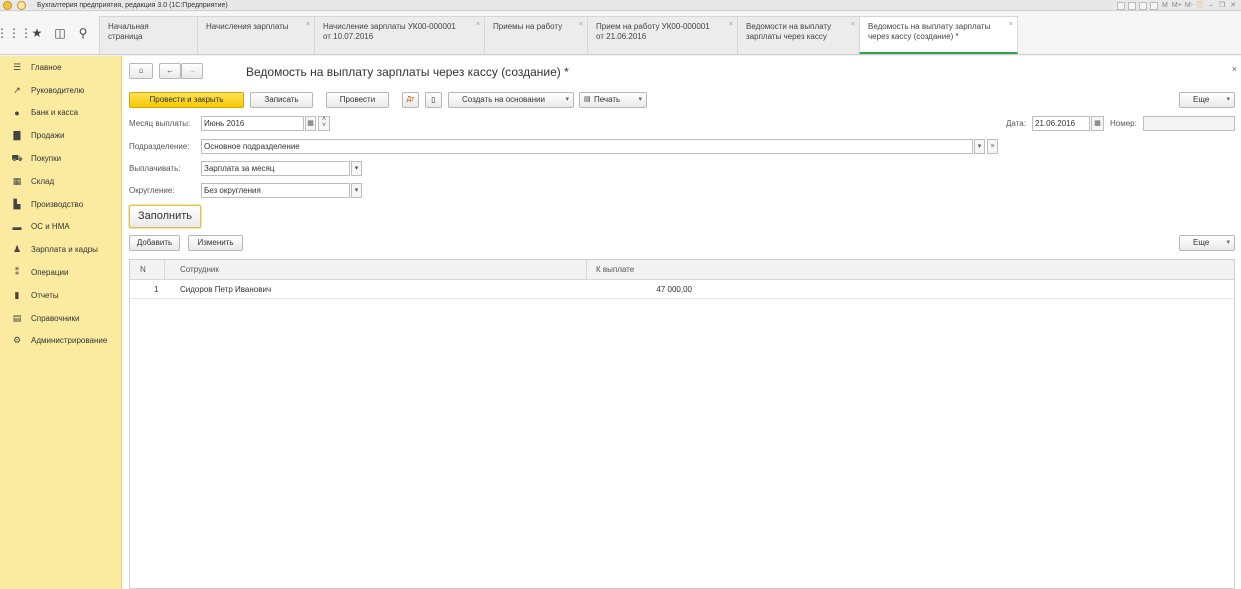 The height and width of the screenshot is (589, 1241). Describe the element at coordinates (979, 146) in the screenshot. I see `division-dropdown-icon: ▾` at that location.